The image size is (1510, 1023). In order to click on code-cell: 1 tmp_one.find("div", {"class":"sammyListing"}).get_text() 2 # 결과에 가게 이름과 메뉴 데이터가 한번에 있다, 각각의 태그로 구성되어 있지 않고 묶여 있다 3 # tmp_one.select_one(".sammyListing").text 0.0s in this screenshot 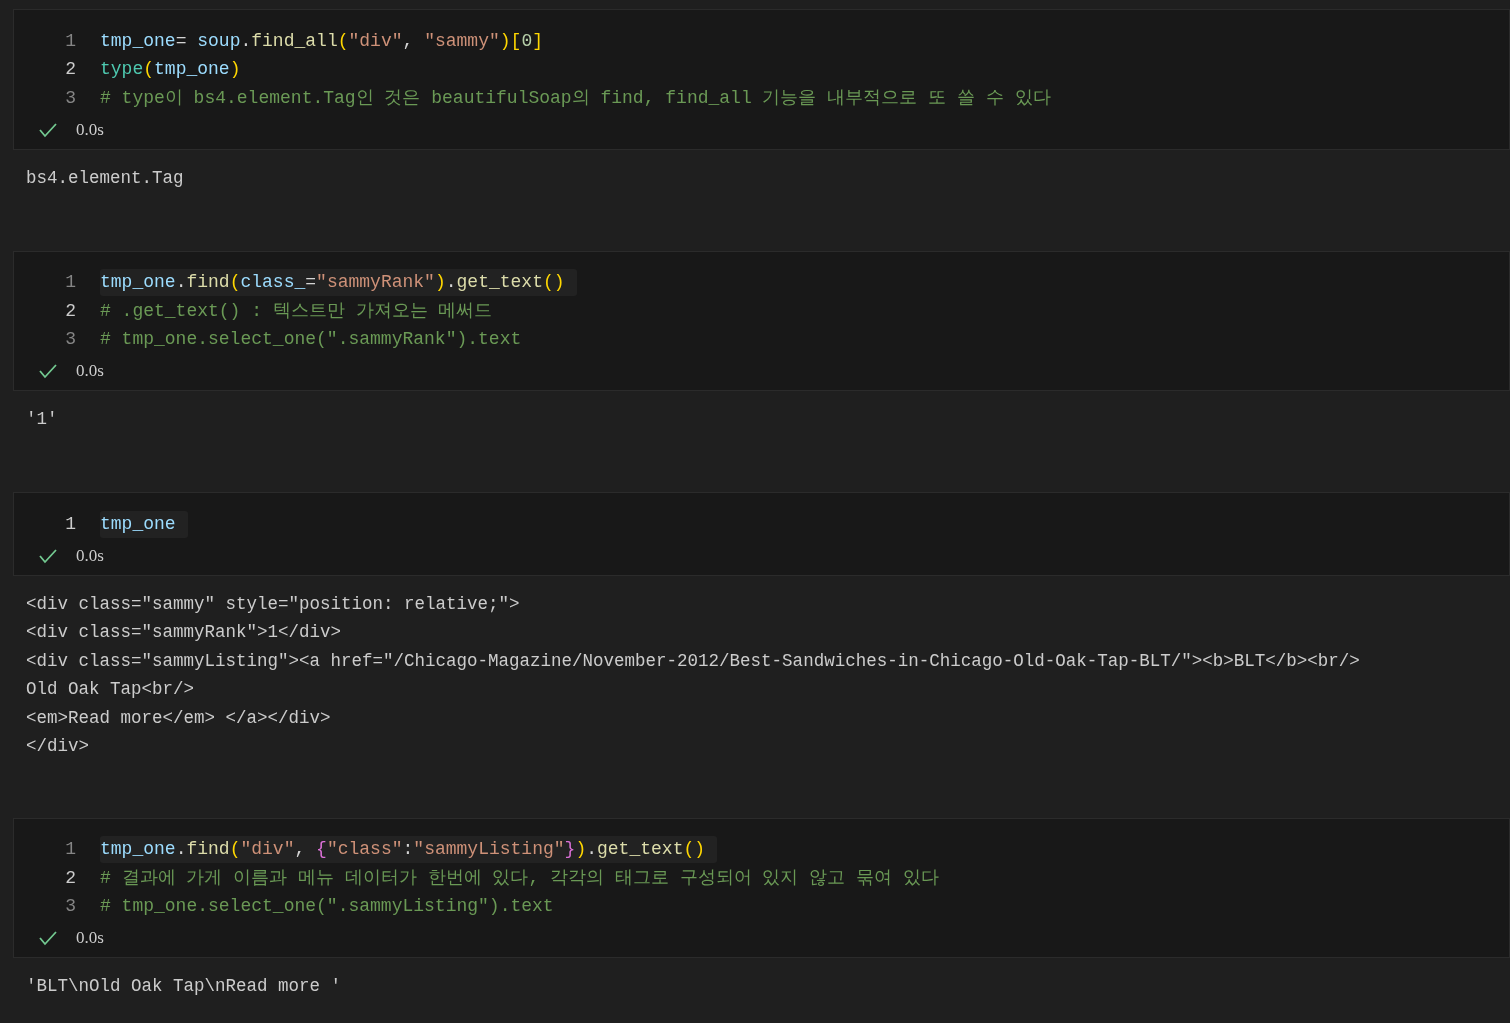, I will do `click(761, 887)`.